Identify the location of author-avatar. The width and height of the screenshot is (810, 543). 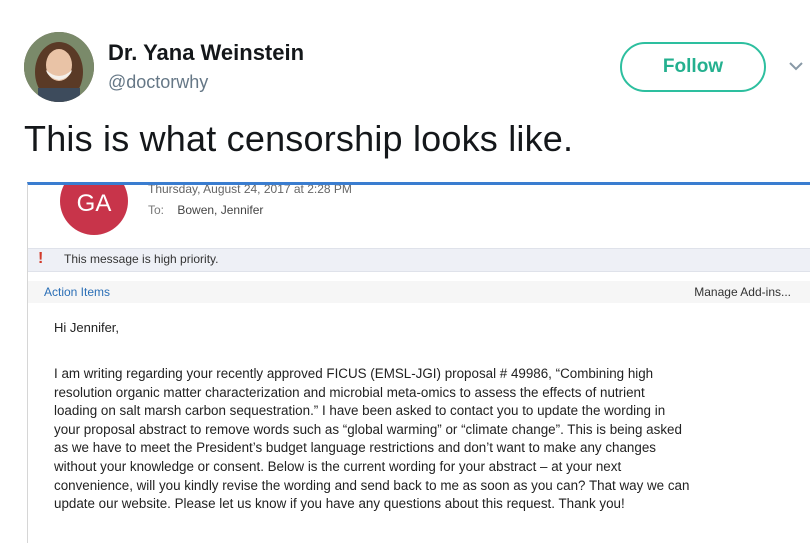
(59, 67).